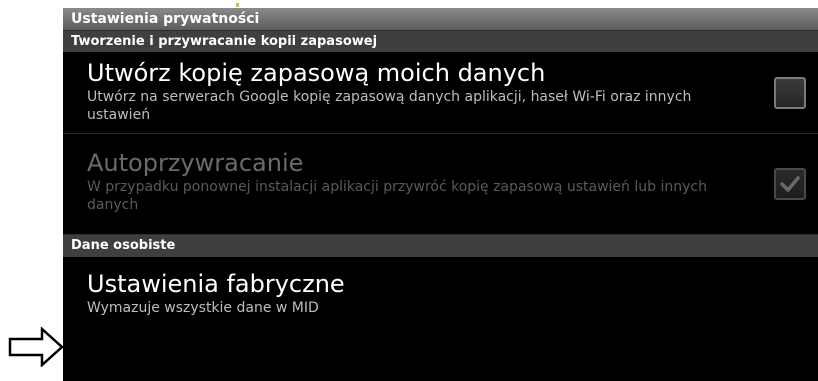  What do you see at coordinates (440, 19) in the screenshot?
I see `window-title: Ustawienia prywatności` at bounding box center [440, 19].